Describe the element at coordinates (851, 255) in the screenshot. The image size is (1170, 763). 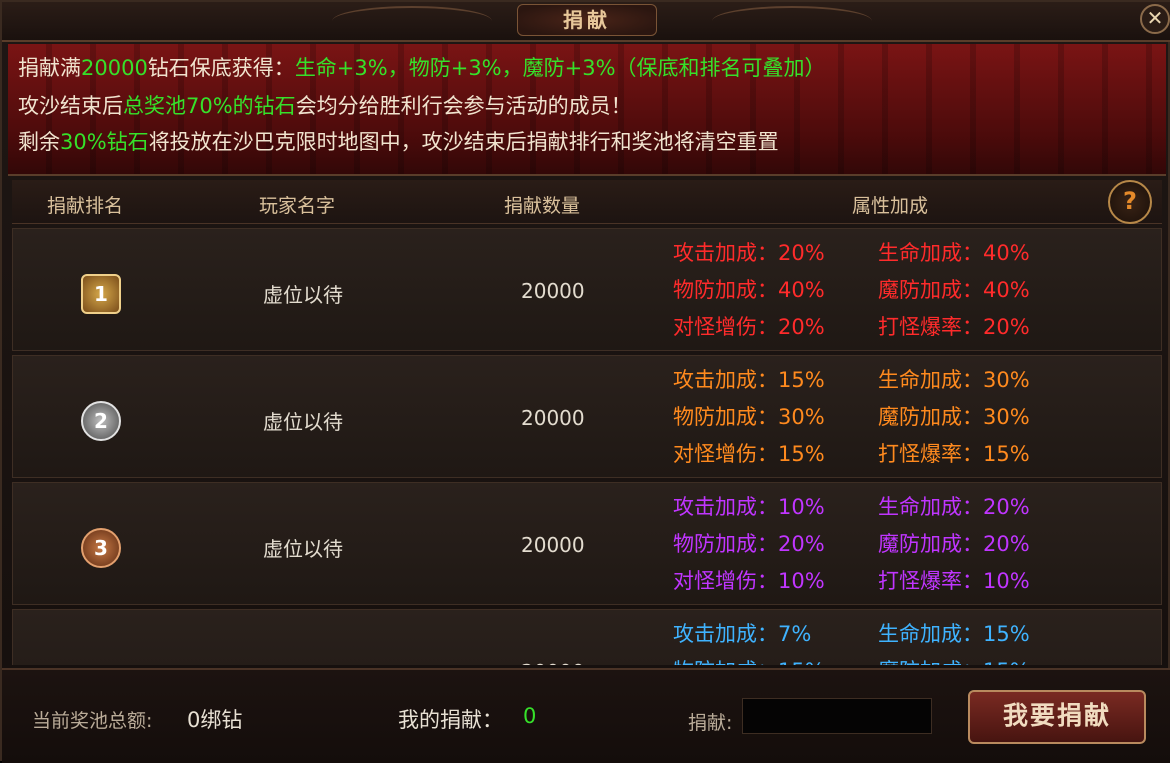
I see `attribute-line: 攻击加成：20% 生命加成：40%` at that location.